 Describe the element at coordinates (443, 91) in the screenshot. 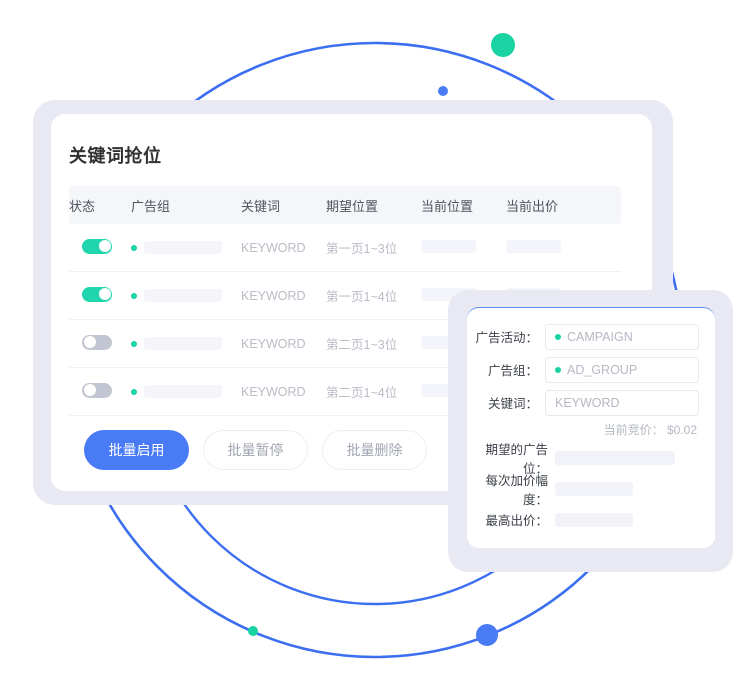

I see `blue-dot-top-icon` at that location.